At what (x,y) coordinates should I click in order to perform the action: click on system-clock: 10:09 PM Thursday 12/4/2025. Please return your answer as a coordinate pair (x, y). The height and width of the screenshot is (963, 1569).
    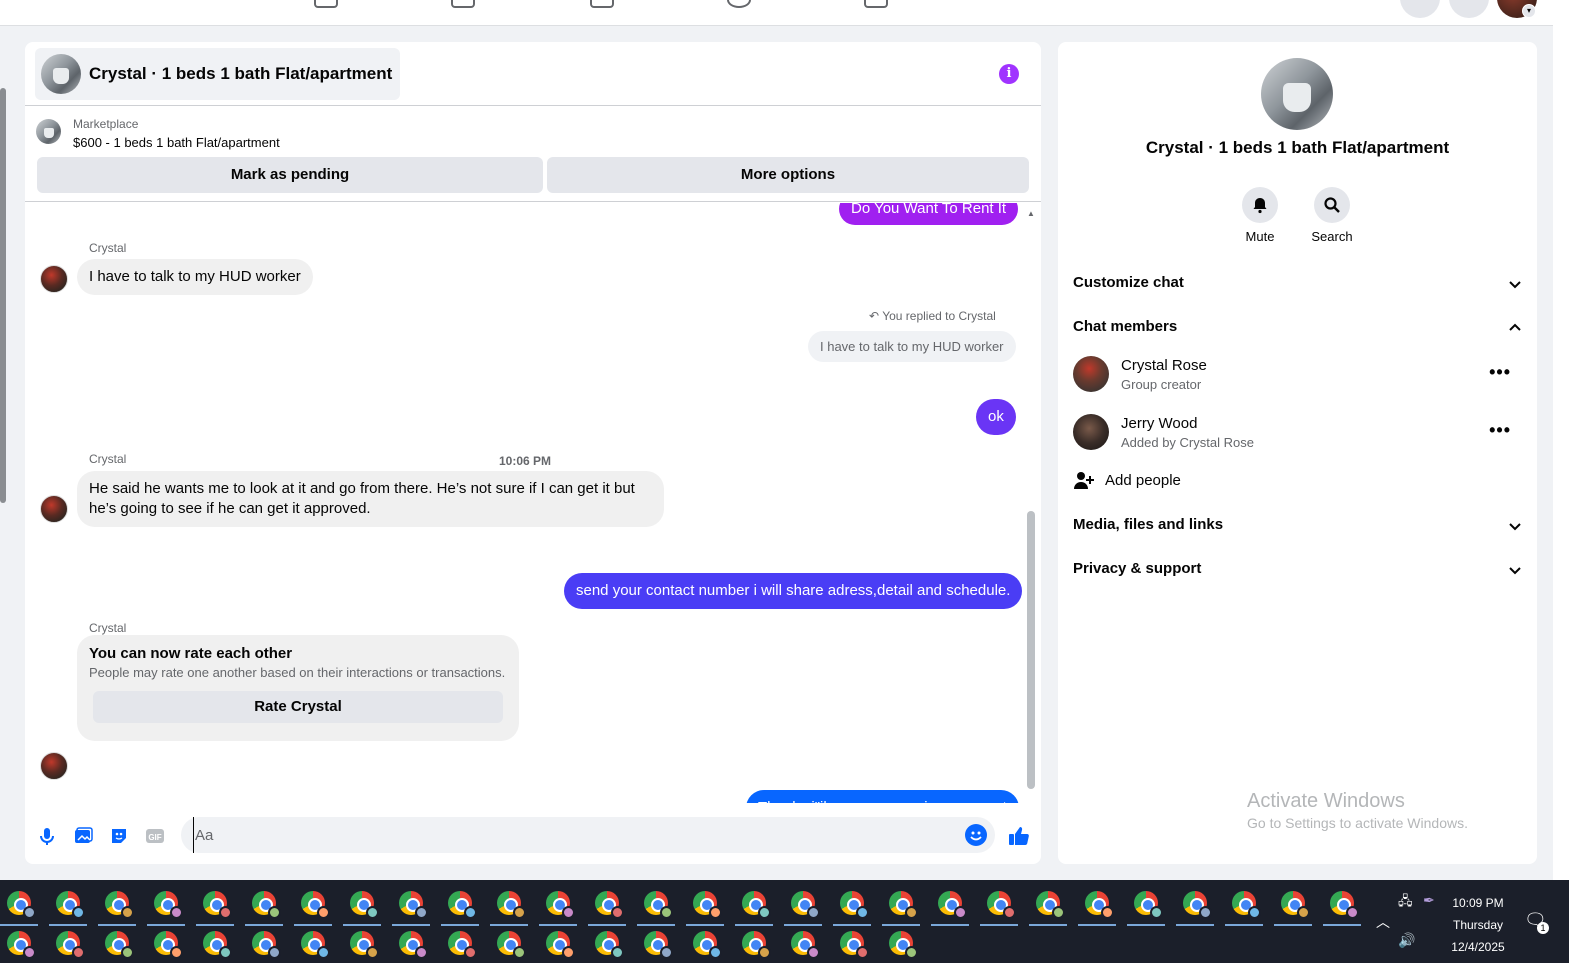
    Looking at the image, I should click on (1478, 925).